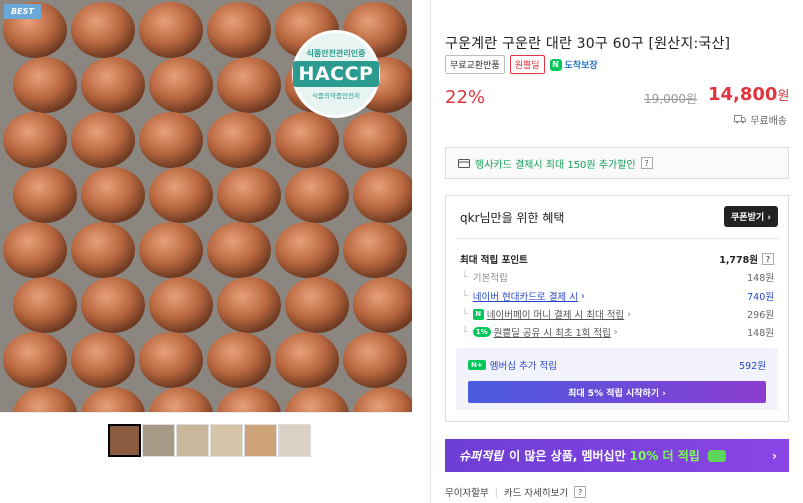 The image size is (803, 503). I want to click on membership-label: 멤버십 추가 적립, so click(523, 366).